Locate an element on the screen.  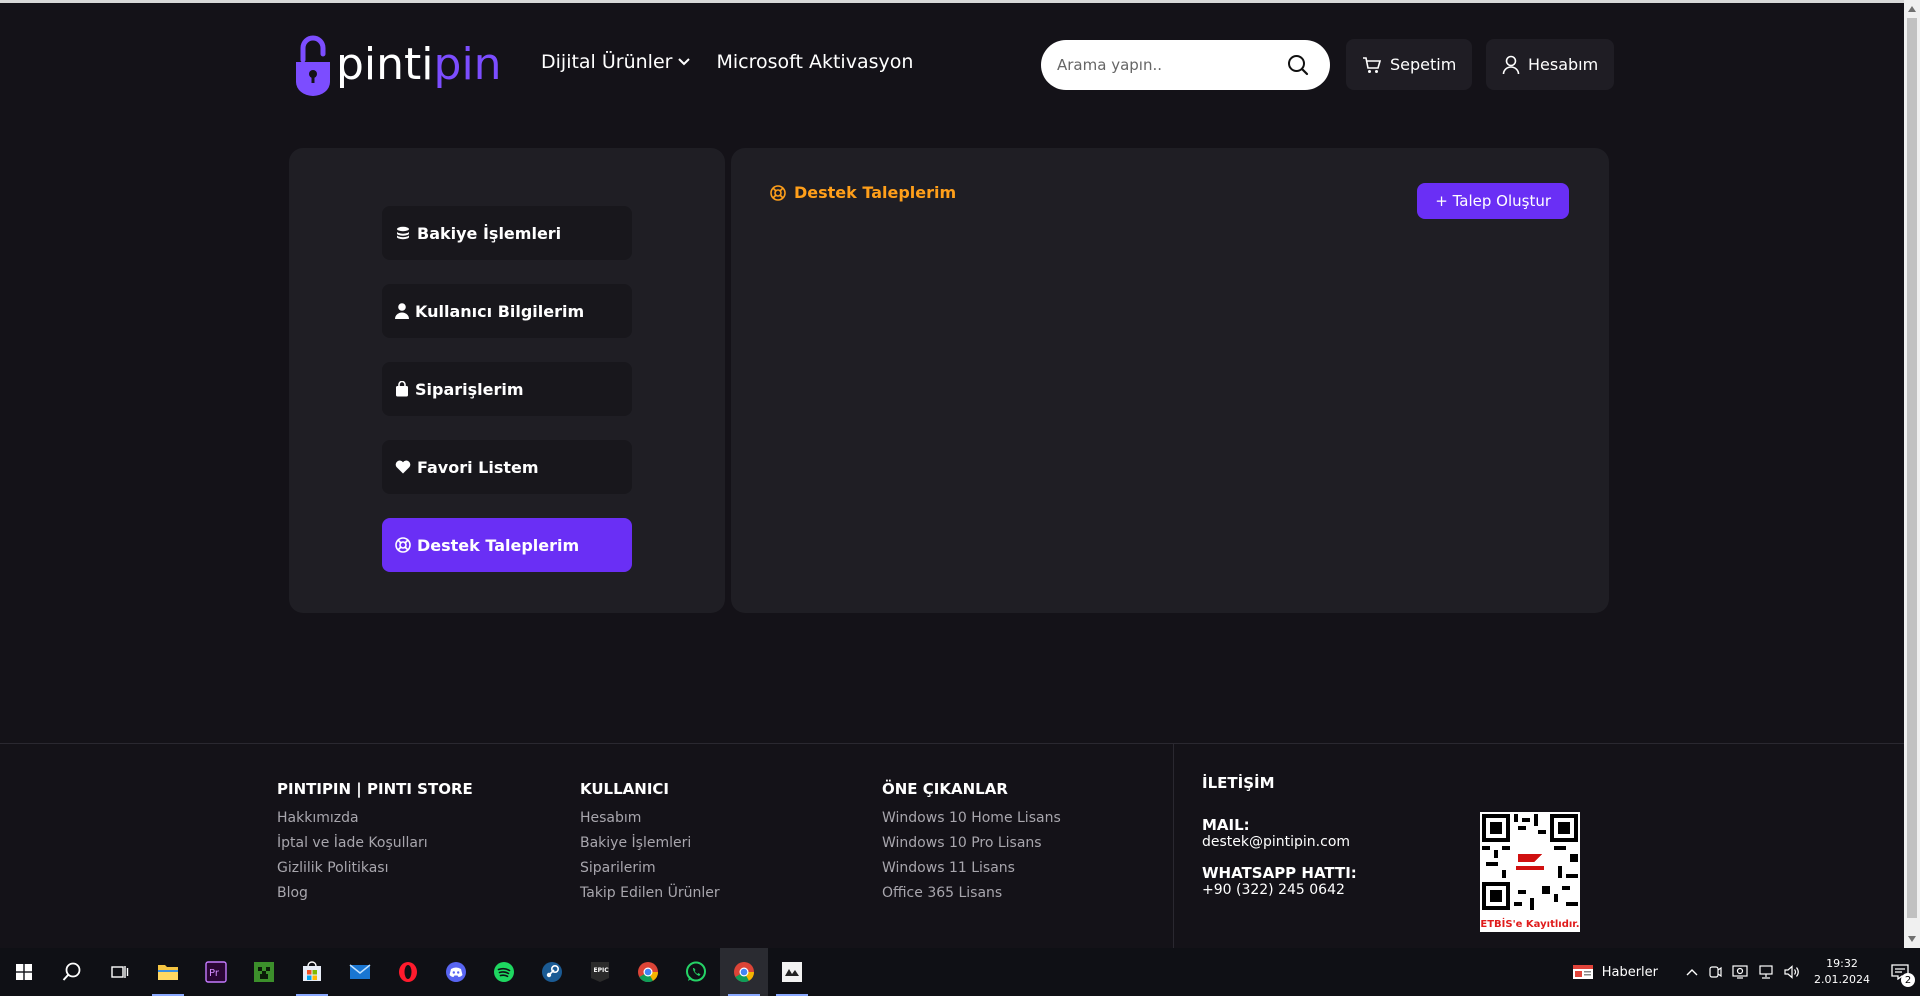
news-icon is located at coordinates (1583, 972).